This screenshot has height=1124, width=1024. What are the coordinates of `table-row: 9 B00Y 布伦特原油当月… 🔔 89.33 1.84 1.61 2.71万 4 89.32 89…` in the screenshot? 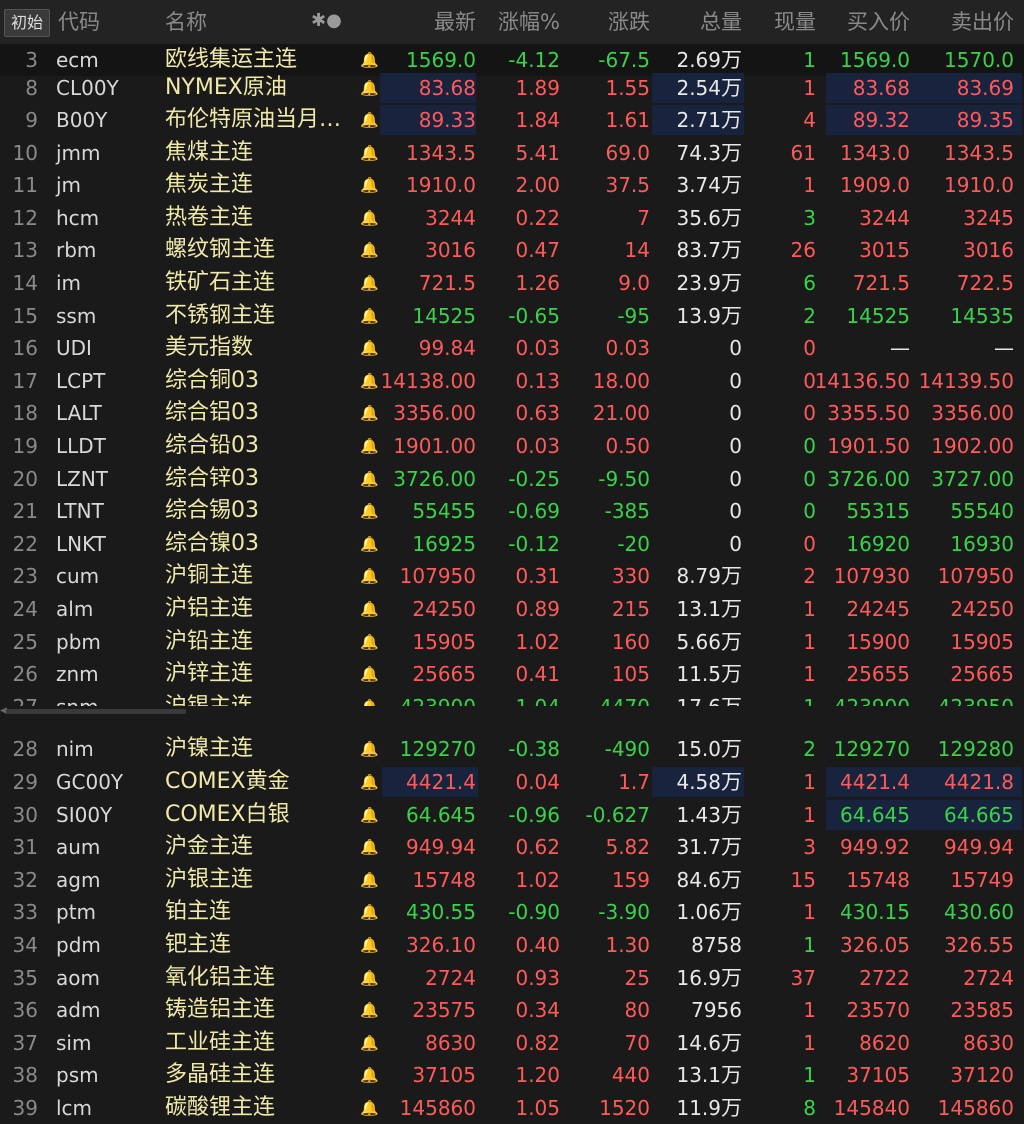 It's located at (512, 120).